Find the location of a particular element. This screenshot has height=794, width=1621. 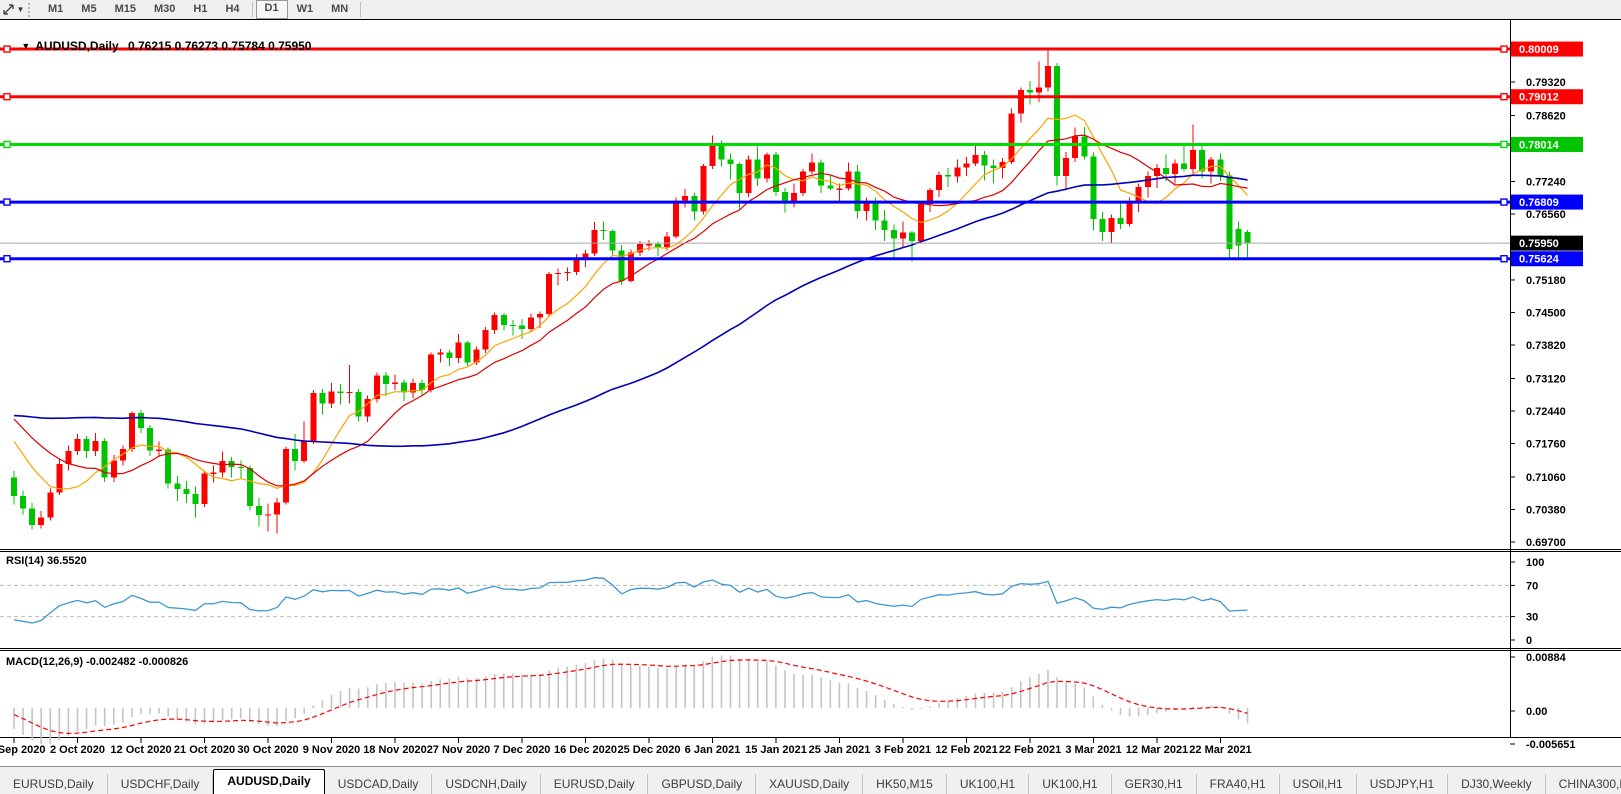

symbol-title: AUDUSD,Daily is located at coordinates (77, 46).